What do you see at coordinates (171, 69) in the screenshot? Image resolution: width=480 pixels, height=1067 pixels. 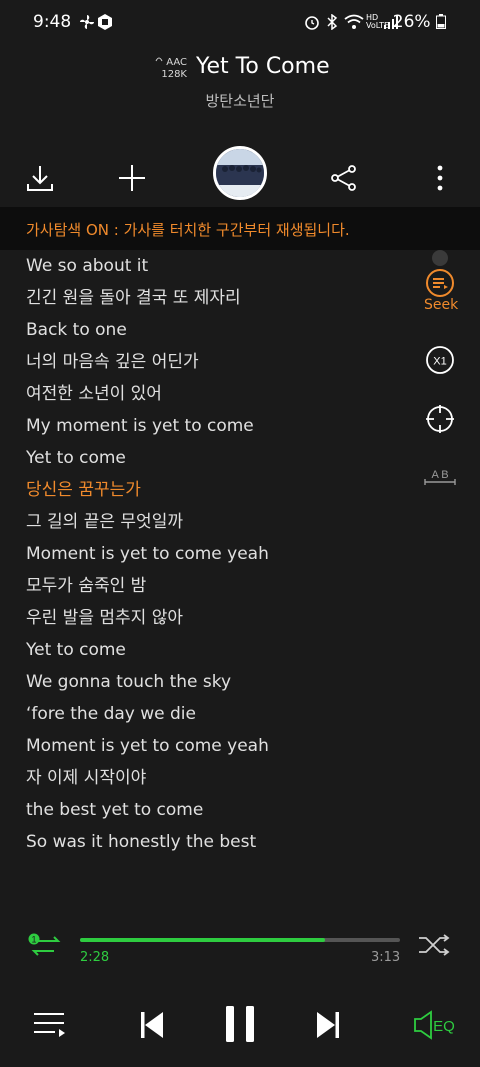 I see `audio-quality-badge: AAC 128K` at bounding box center [171, 69].